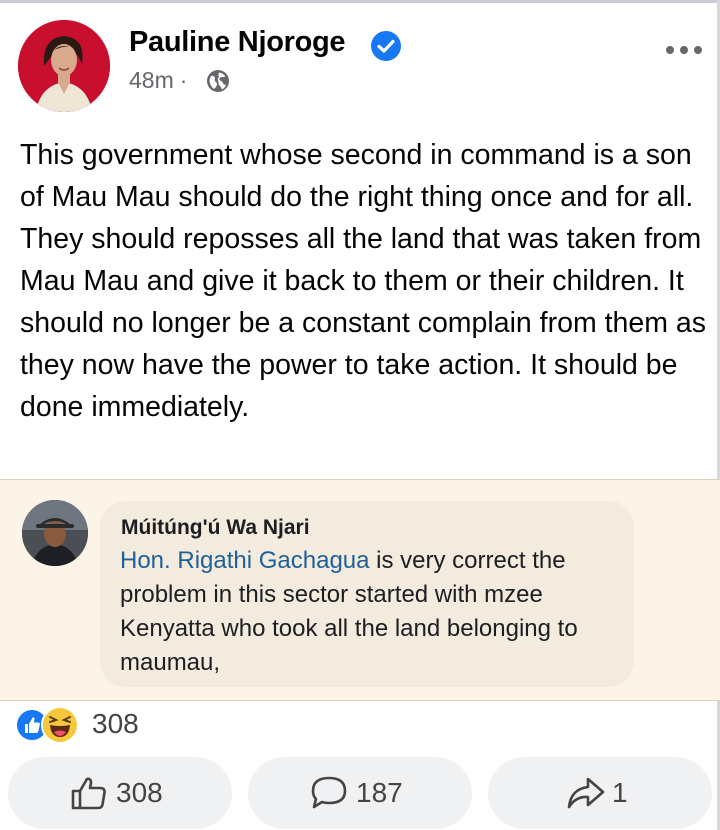 This screenshot has width=720, height=830. I want to click on commenter-name: Múitúng'ú Wa Njari, so click(215, 527).